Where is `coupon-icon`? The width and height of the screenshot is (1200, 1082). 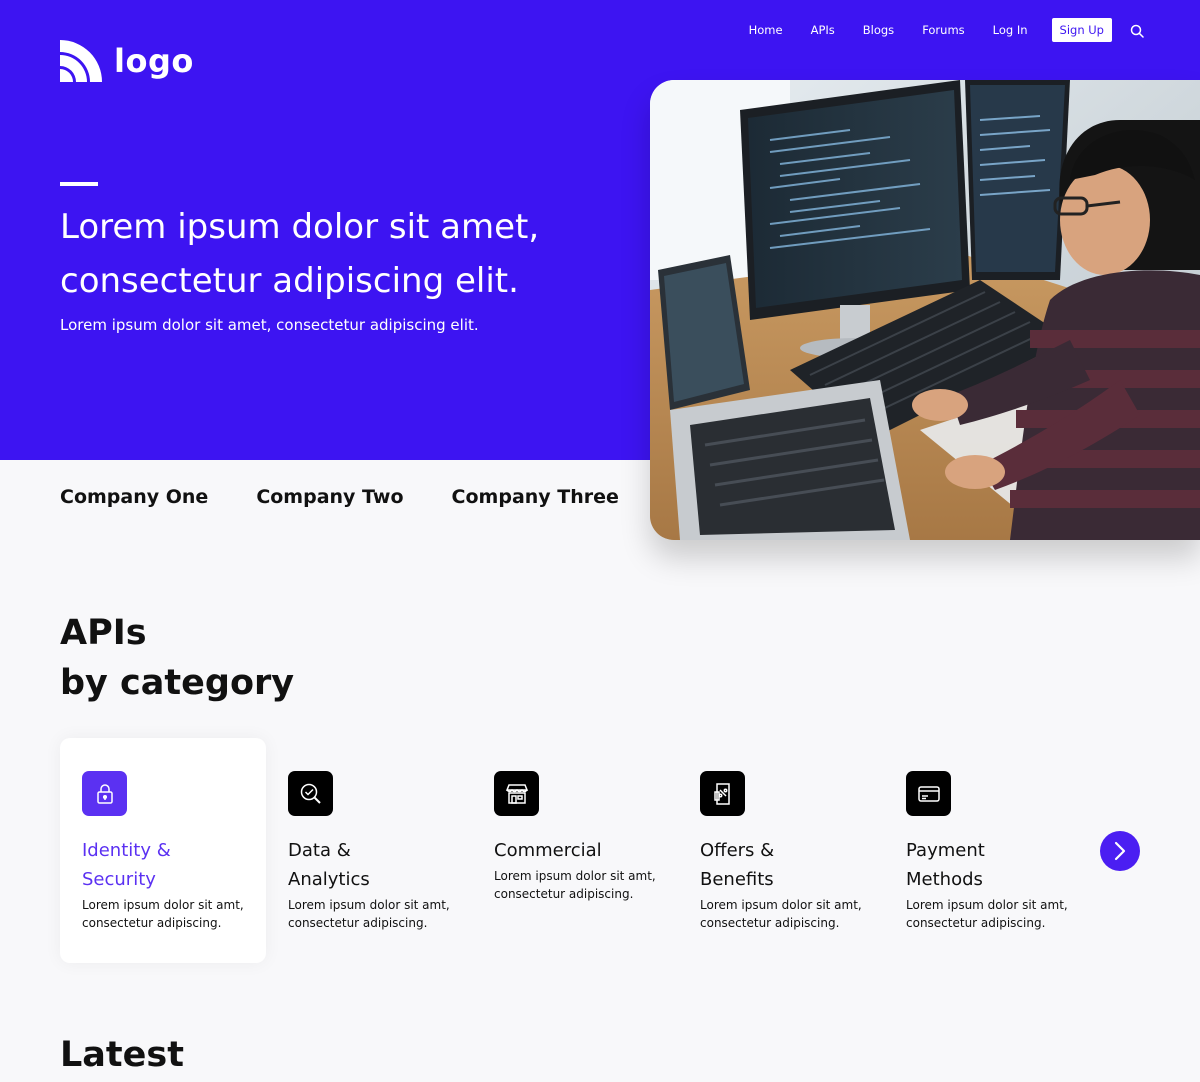
coupon-icon is located at coordinates (722, 793).